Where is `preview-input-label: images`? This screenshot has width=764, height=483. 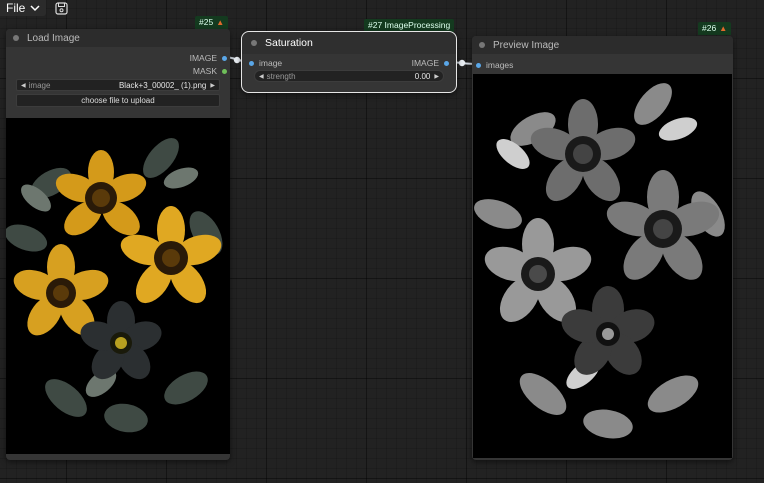
preview-input-label: images is located at coordinates (500, 65).